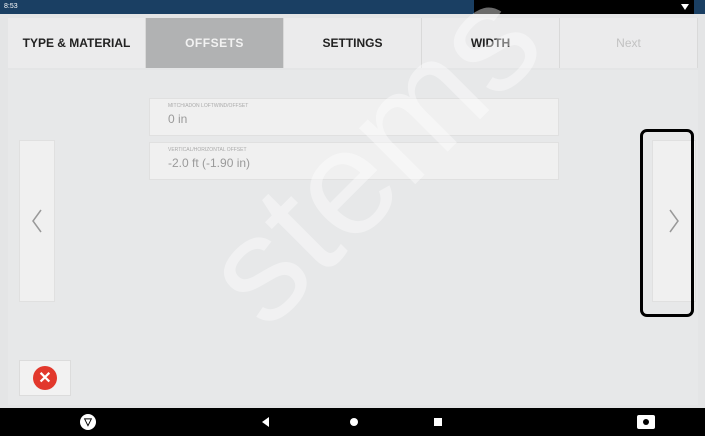  I want to click on status-bar: 8:53, so click(352, 7).